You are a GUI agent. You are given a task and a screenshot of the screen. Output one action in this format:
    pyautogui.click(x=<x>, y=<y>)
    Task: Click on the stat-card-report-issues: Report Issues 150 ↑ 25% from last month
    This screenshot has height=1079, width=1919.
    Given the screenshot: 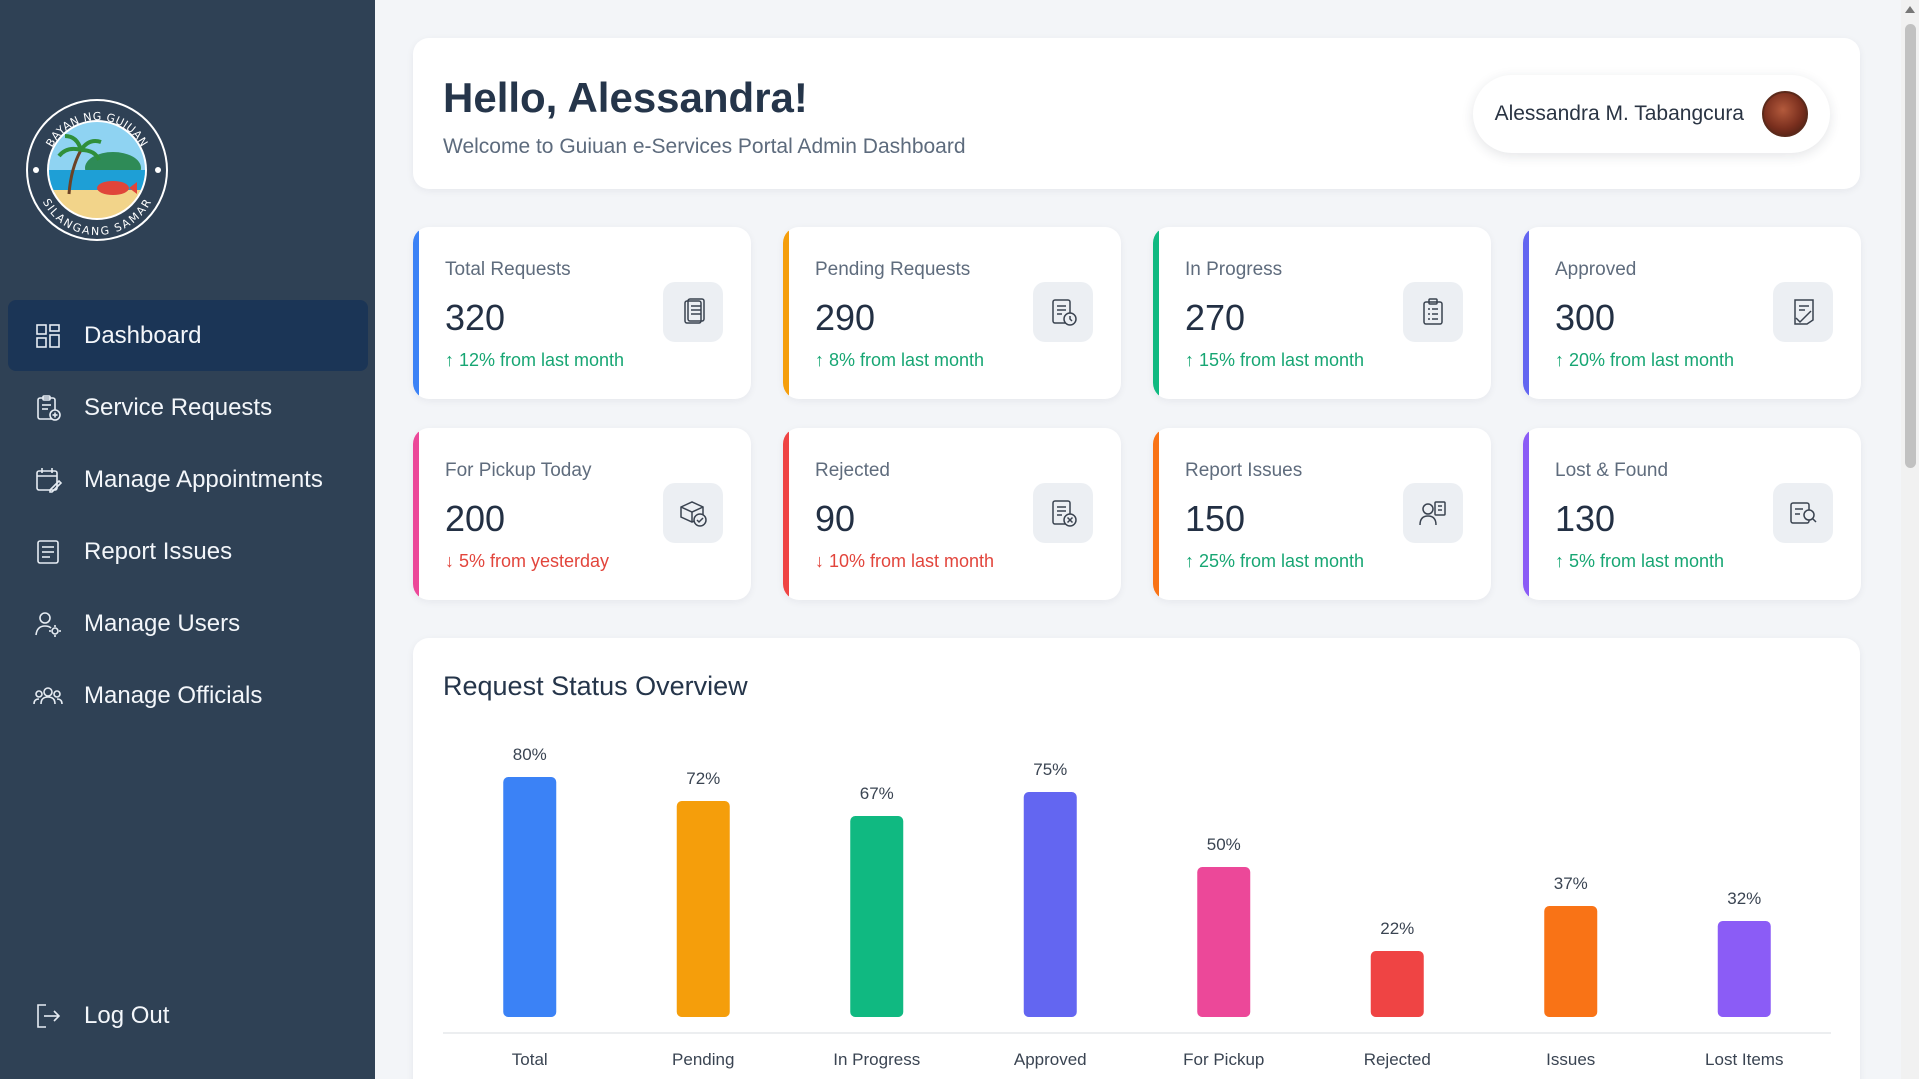 What is the action you would take?
    pyautogui.click(x=1322, y=514)
    